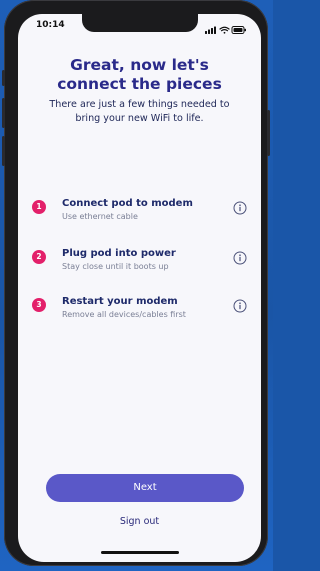 This screenshot has height=571, width=320. Describe the element at coordinates (3, 78) in the screenshot. I see `mute-switch` at that location.